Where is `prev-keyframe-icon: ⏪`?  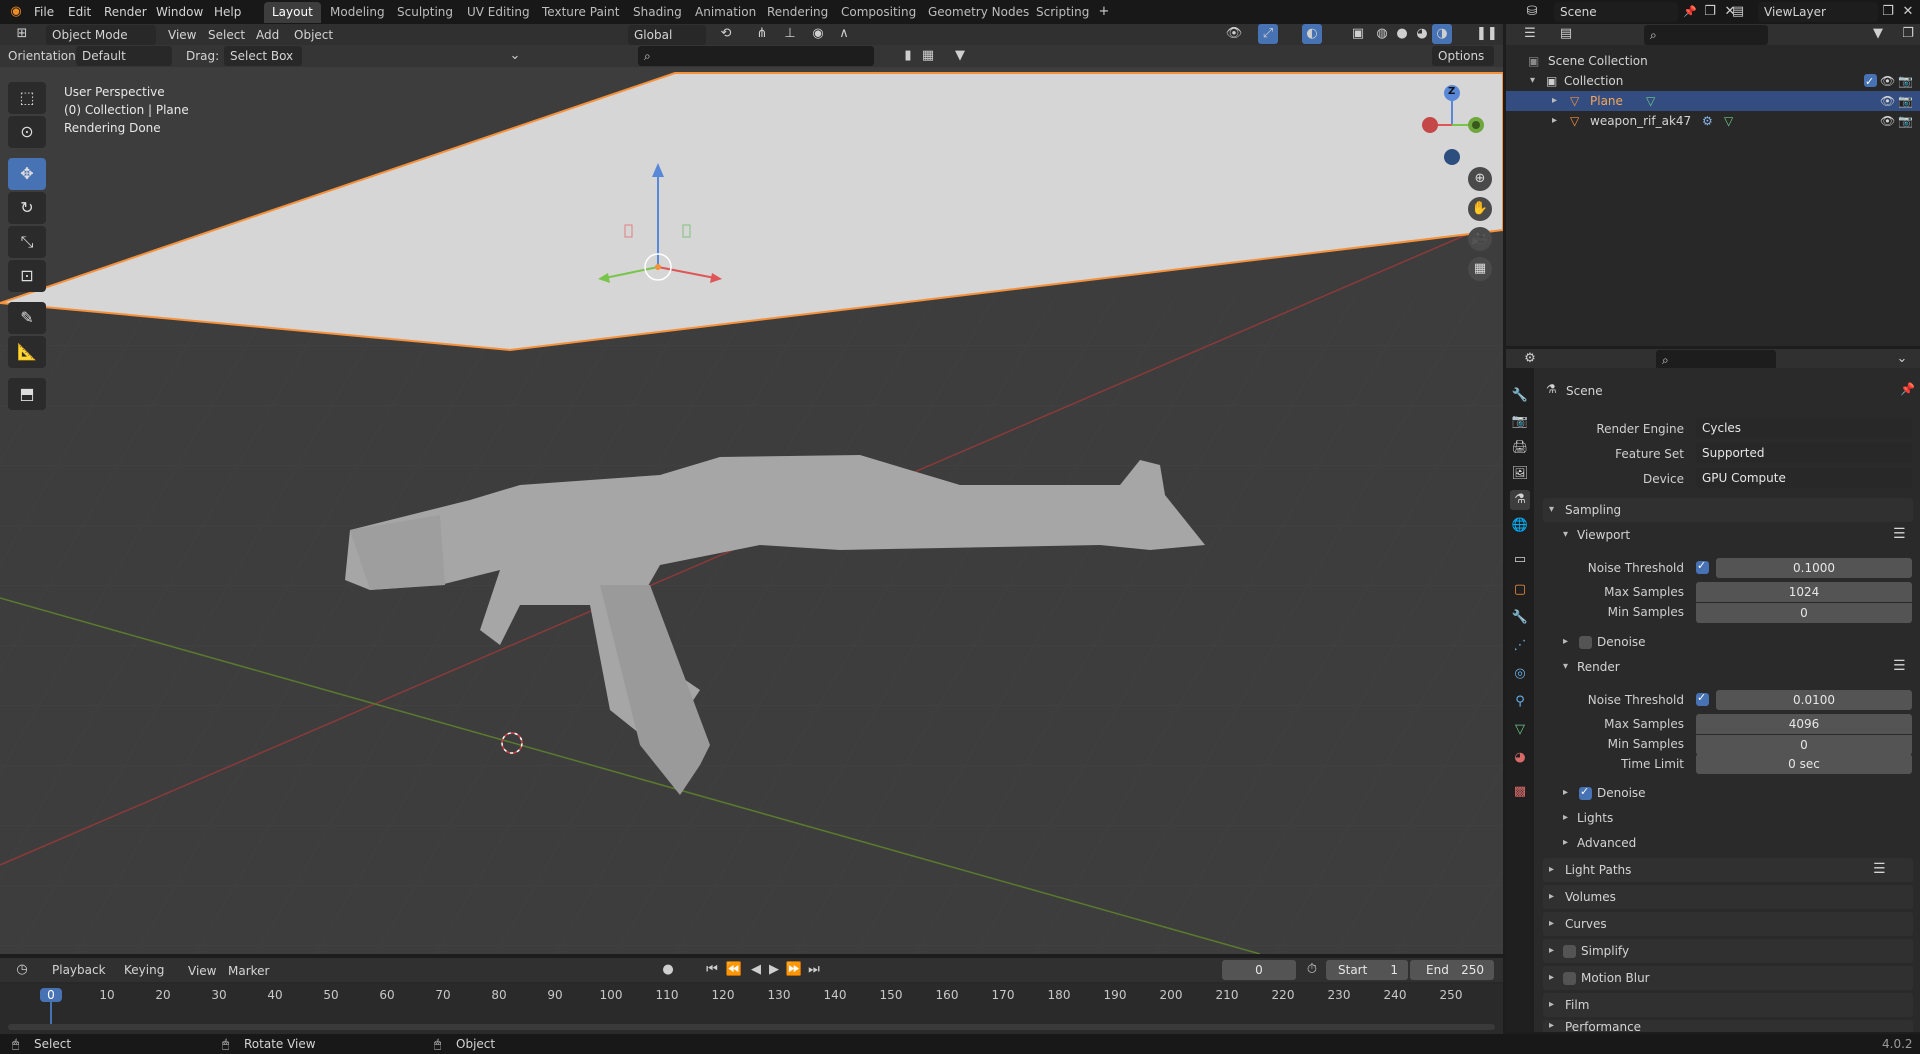 prev-keyframe-icon: ⏪ is located at coordinates (734, 970).